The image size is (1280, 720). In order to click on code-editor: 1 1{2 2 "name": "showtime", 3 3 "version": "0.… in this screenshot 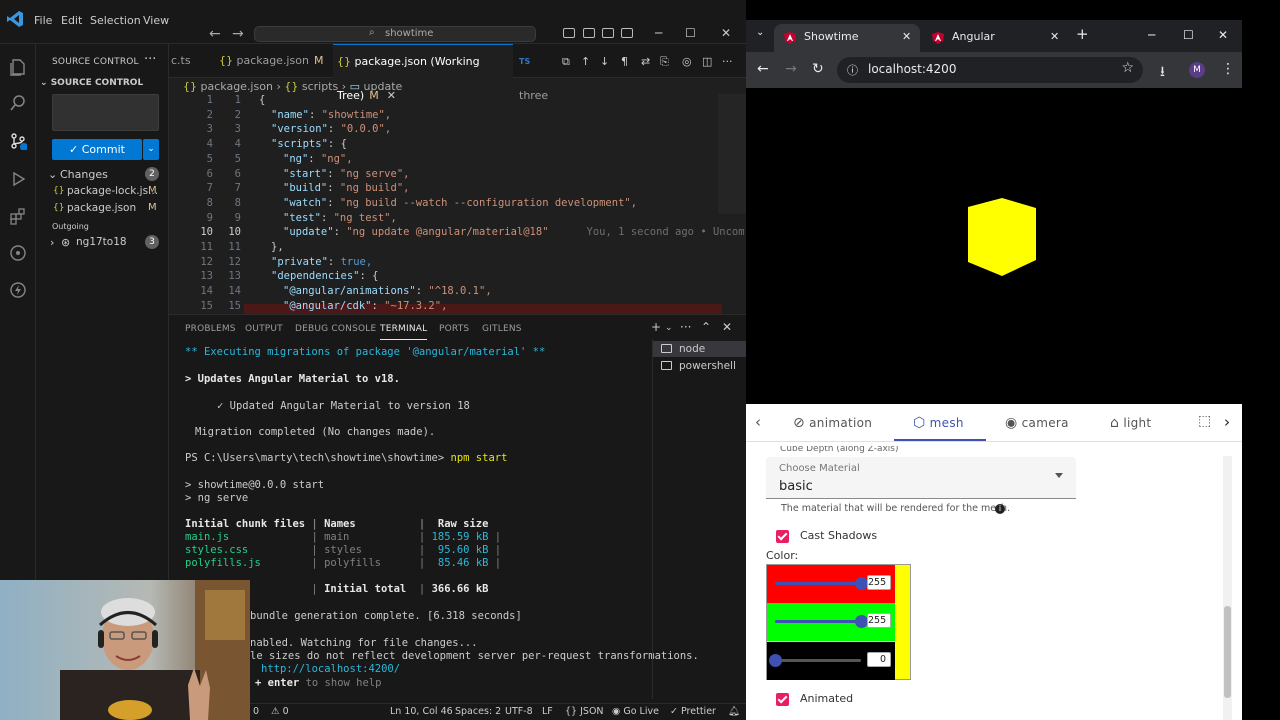, I will do `click(457, 206)`.